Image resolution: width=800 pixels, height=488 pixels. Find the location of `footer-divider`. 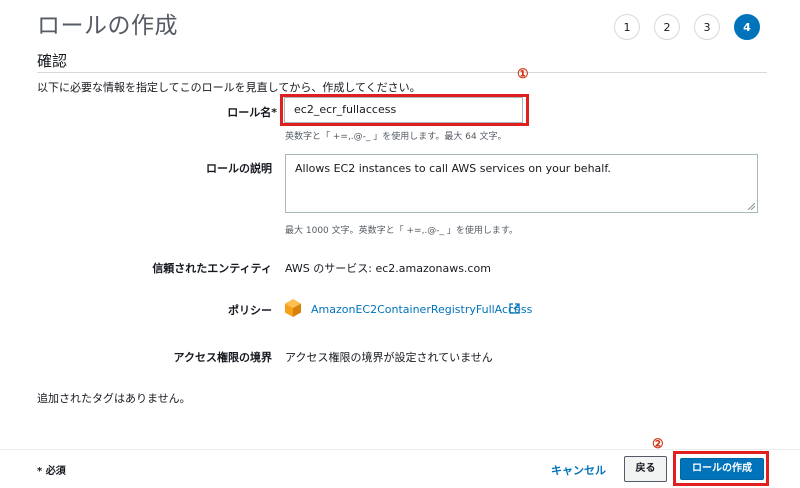

footer-divider is located at coordinates (400, 449).